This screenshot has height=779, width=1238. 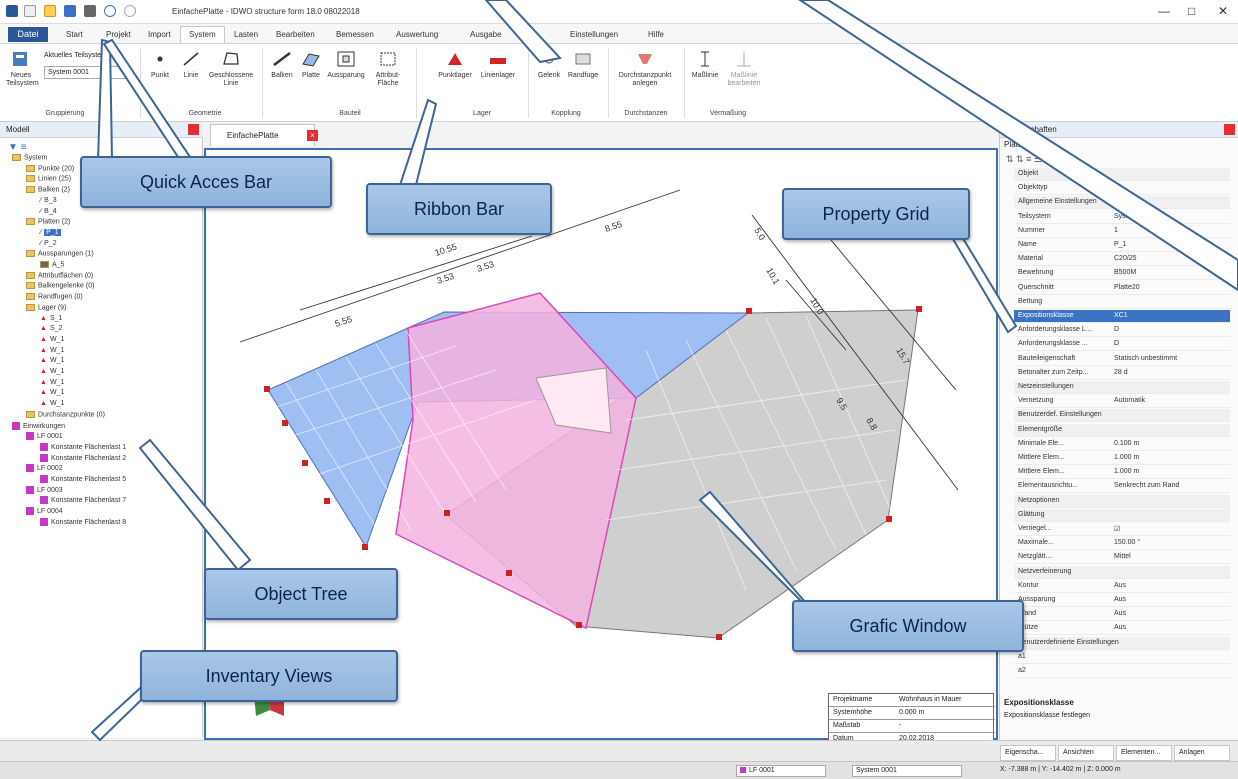 What do you see at coordinates (908, 626) in the screenshot?
I see `callout-grafic-window: Grafic Window` at bounding box center [908, 626].